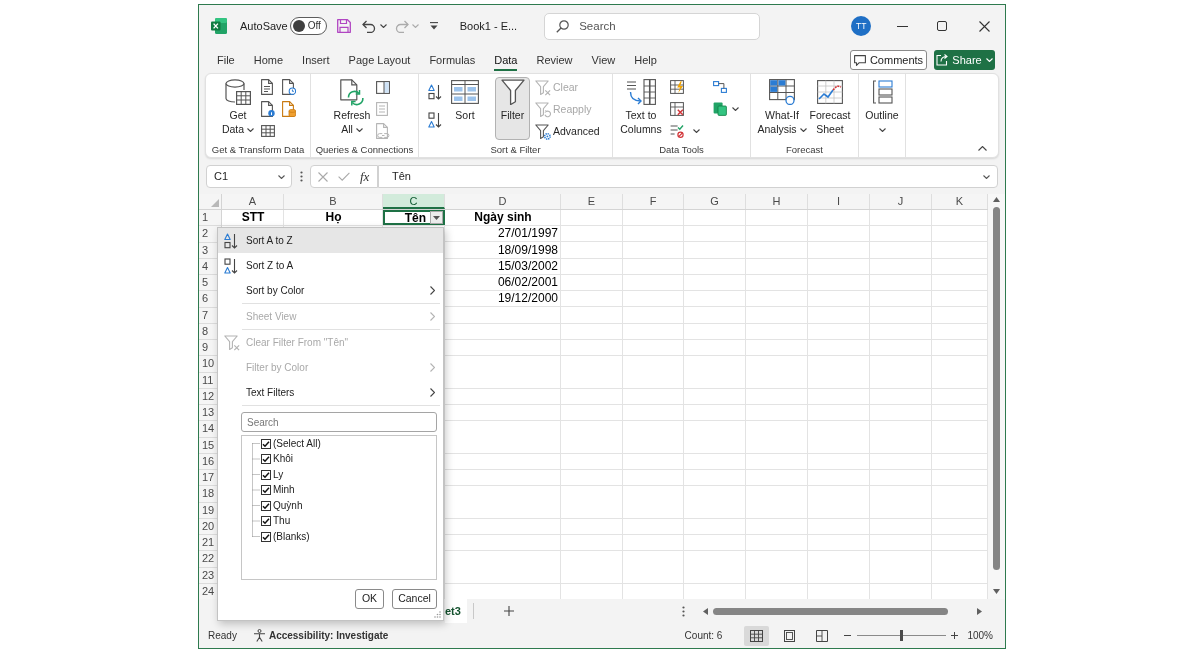 This screenshot has height=650, width=1200. I want to click on resize-grip-icon, so click(437, 614).